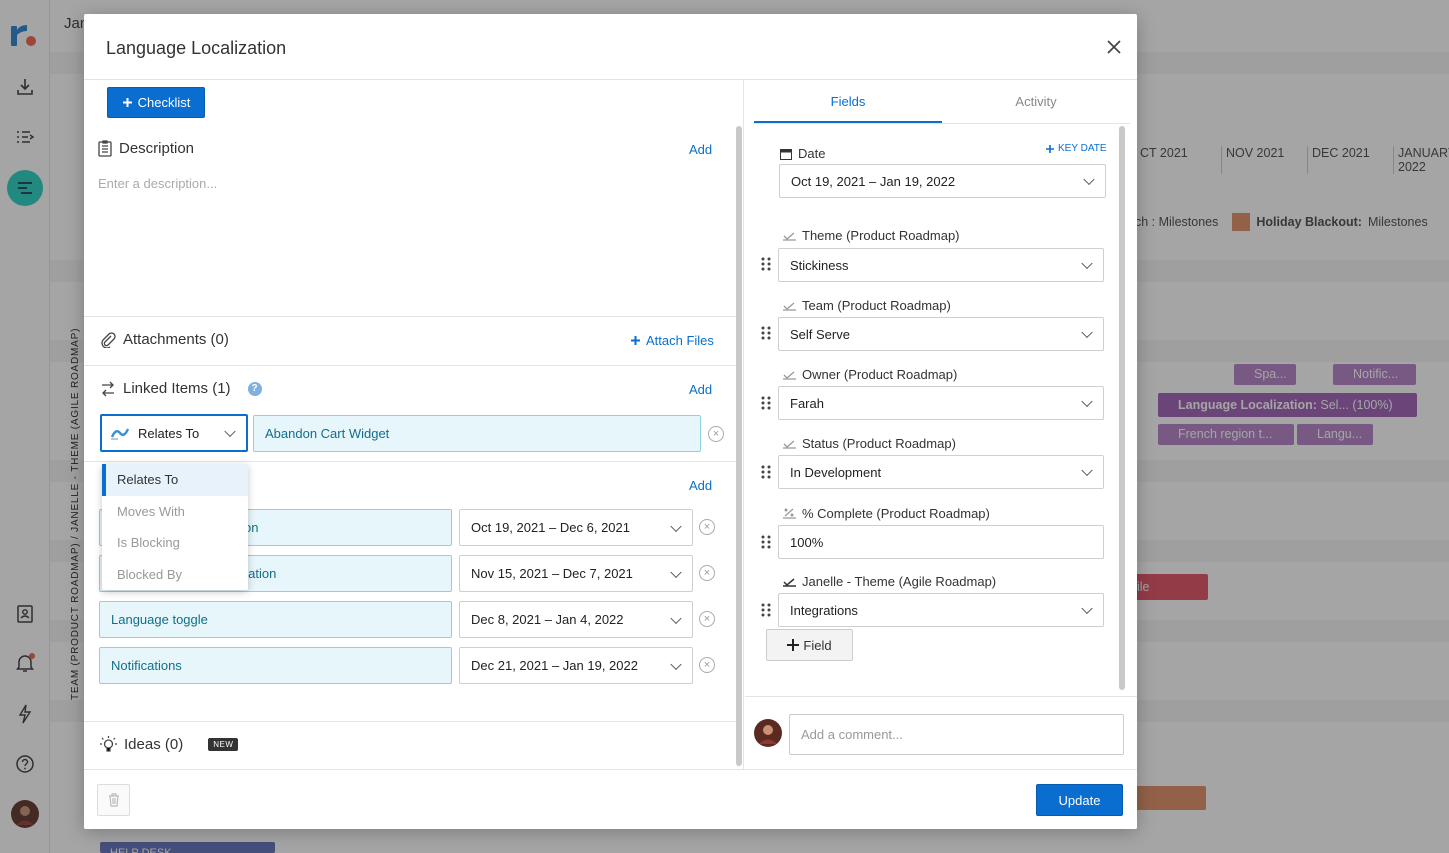 The image size is (1449, 853). What do you see at coordinates (576, 573) in the screenshot?
I see `child-date-select: Nov 15, 2021 – Dec 7, 2021` at bounding box center [576, 573].